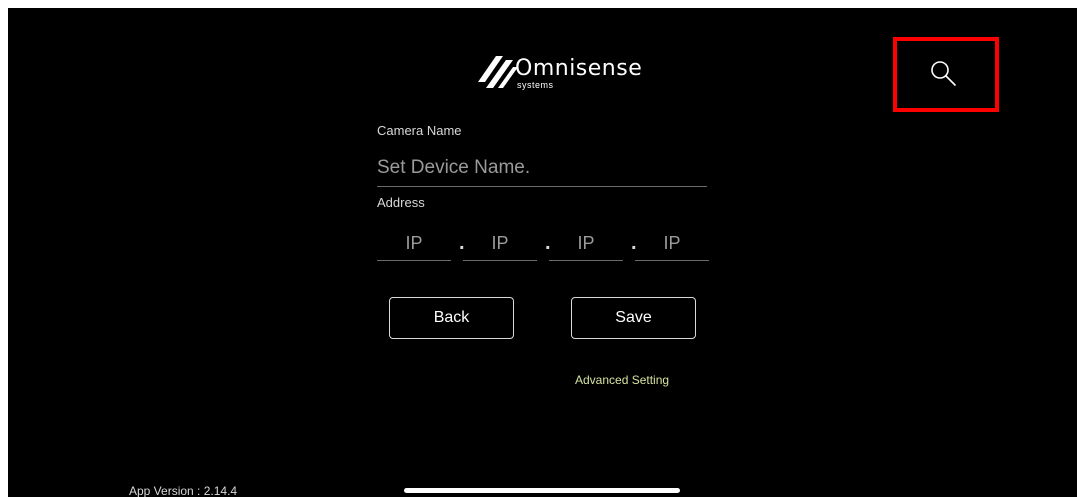 The width and height of the screenshot is (1085, 497). Describe the element at coordinates (183, 490) in the screenshot. I see `app-version-text: App Version : 2.14.4` at that location.